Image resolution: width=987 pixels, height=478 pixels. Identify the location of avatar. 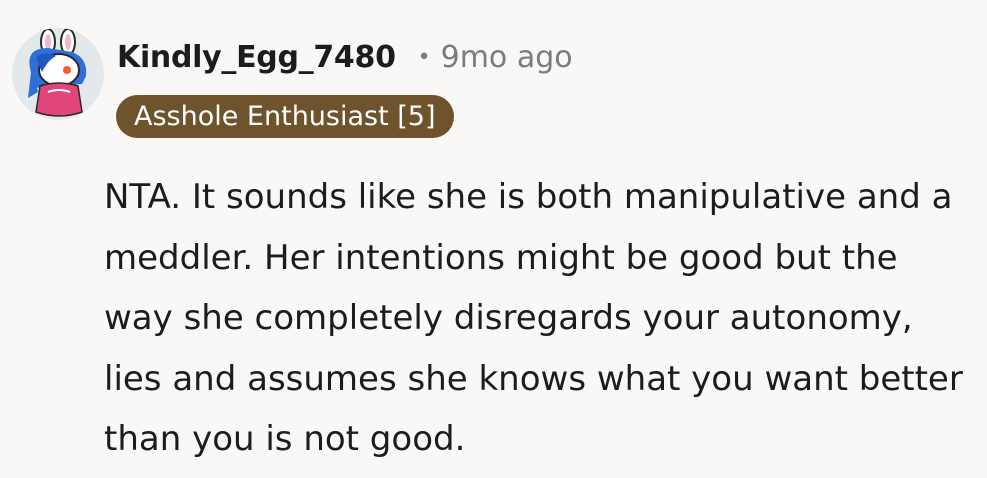
(58, 74).